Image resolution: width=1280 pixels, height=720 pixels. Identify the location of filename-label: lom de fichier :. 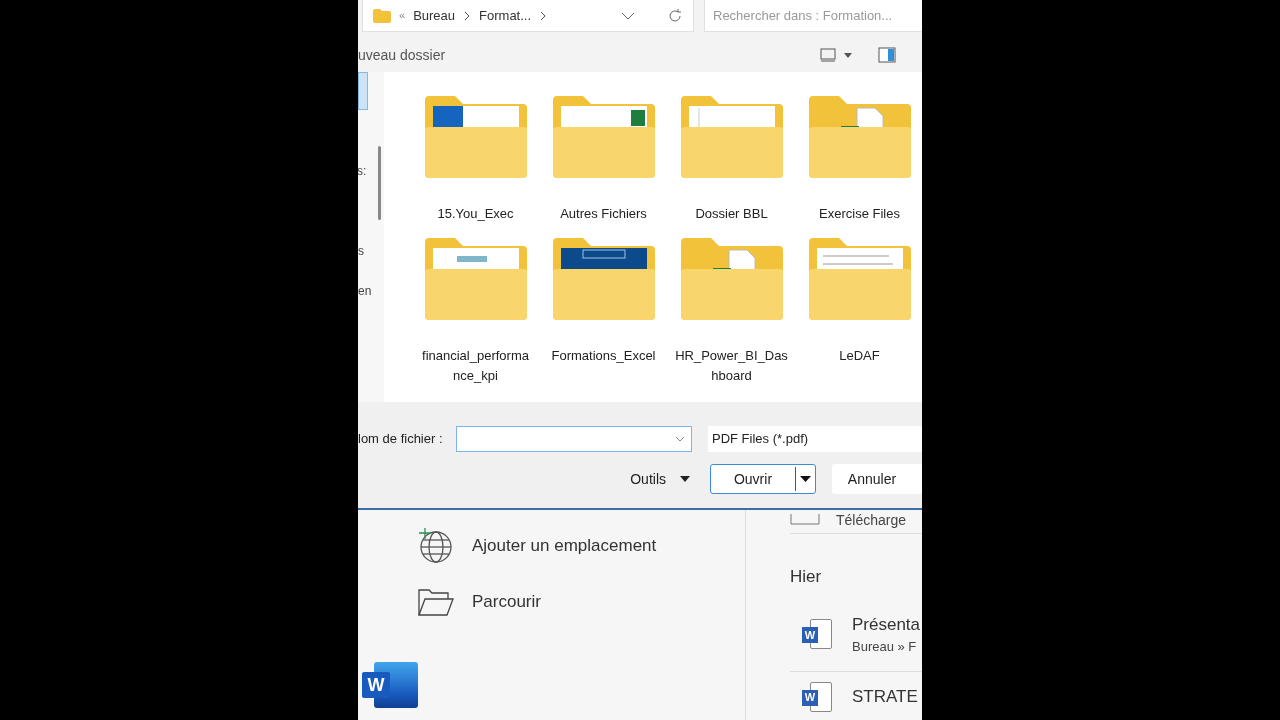
(401, 439).